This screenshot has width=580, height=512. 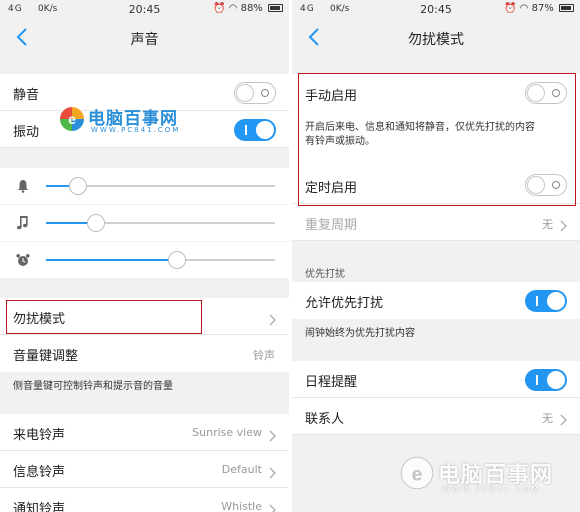 I want to click on repeat-value: 无, so click(x=547, y=224).